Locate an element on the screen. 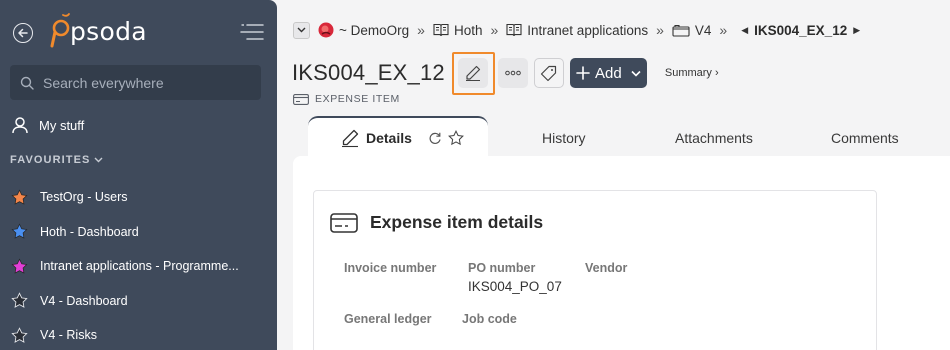  tab-details-label: Details is located at coordinates (389, 138).